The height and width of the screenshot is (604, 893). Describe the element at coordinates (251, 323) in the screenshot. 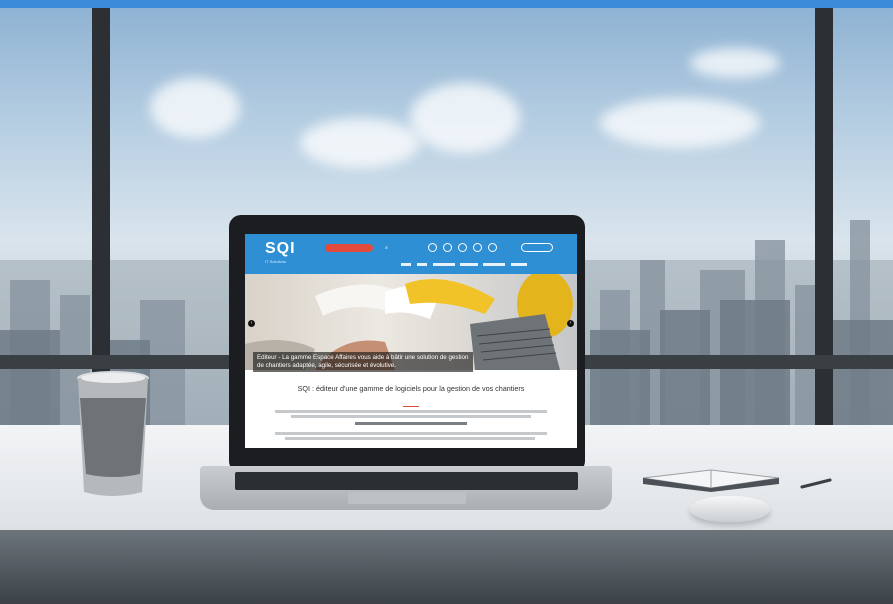

I see `arrow-left-icon: ‹` at that location.